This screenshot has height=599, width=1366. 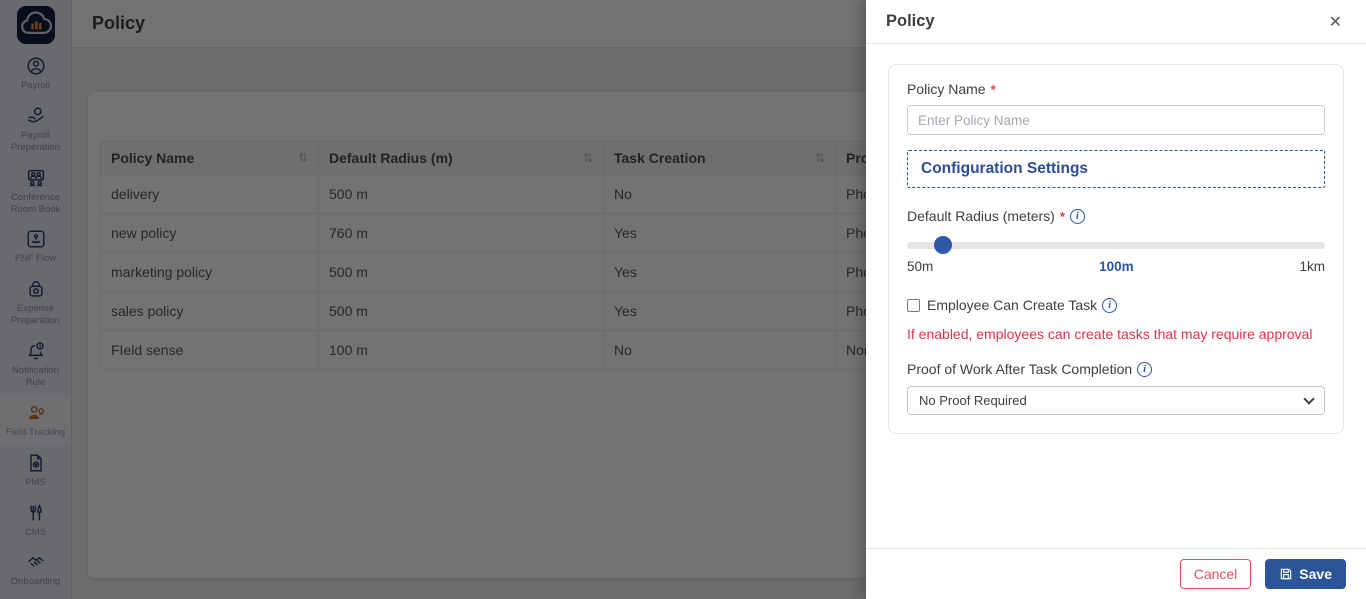 I want to click on slider-current-value: 100m, so click(x=1116, y=266).